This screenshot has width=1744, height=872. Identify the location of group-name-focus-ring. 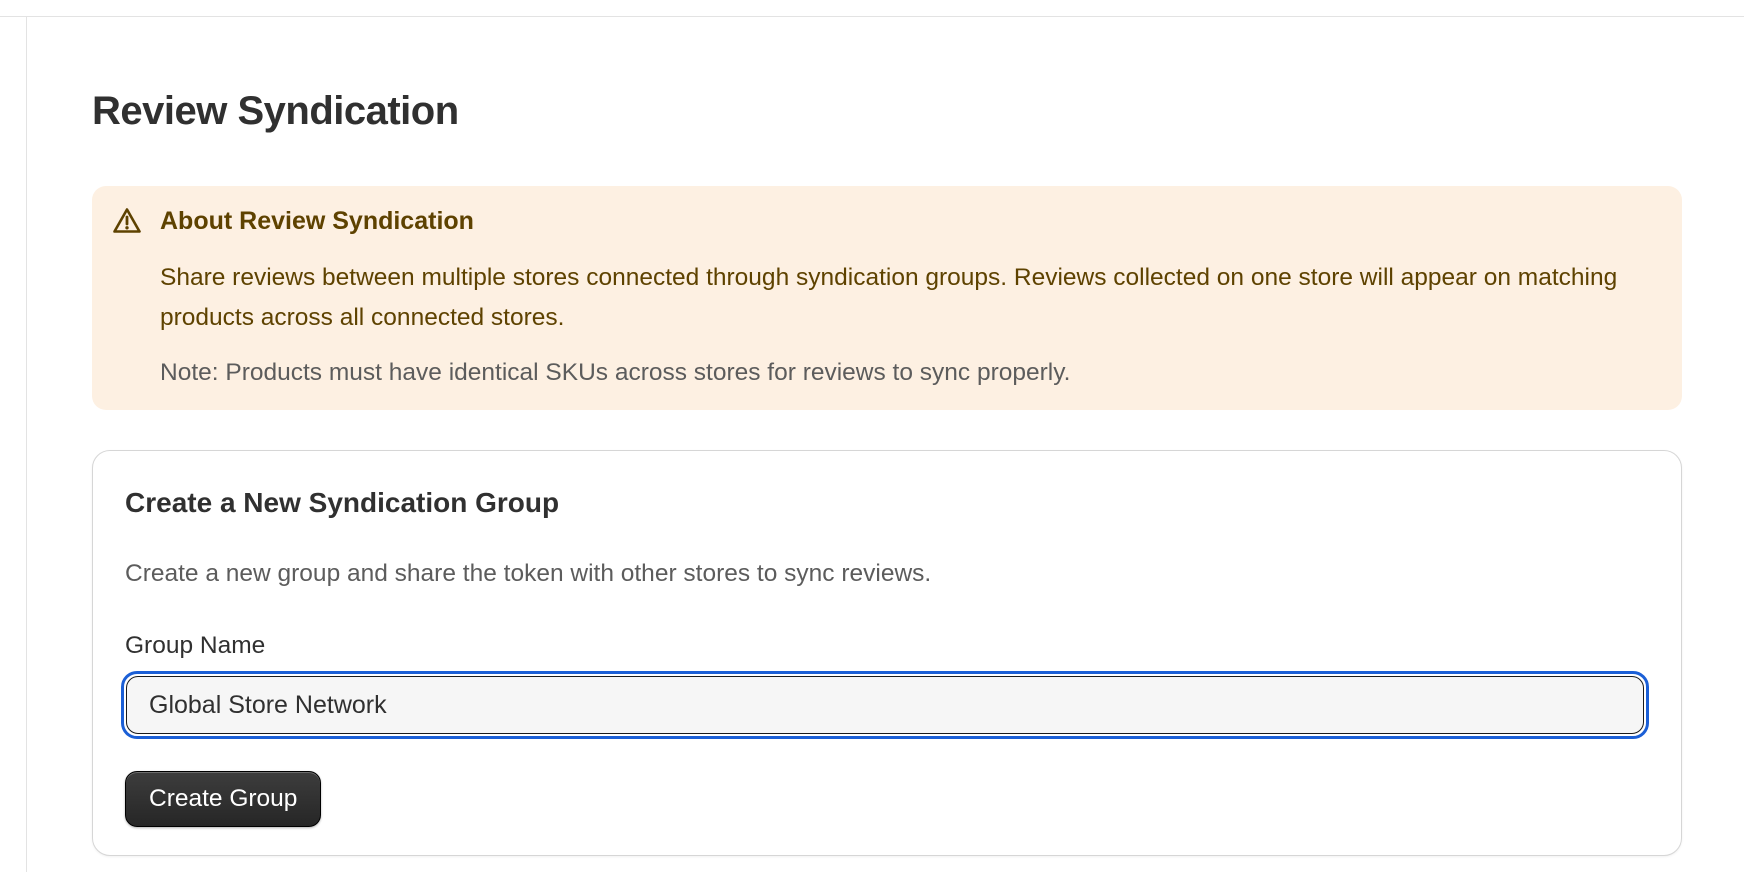
(885, 705).